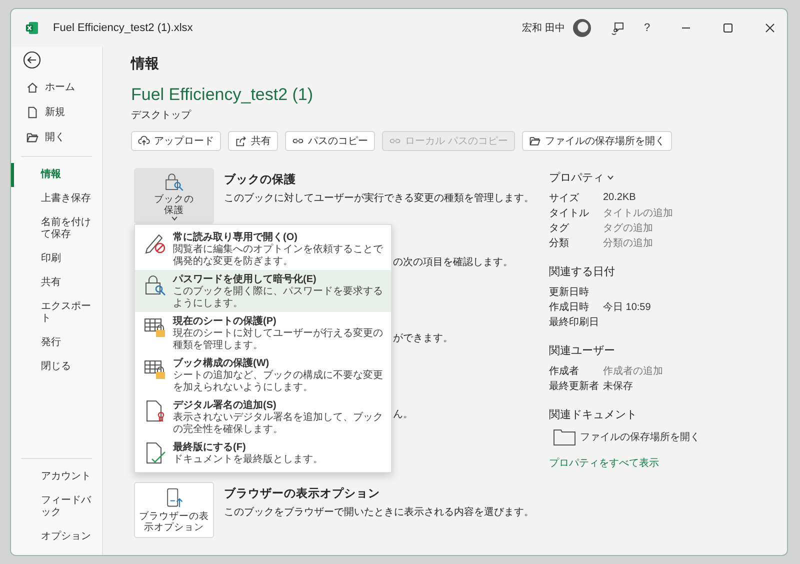  What do you see at coordinates (597, 141) in the screenshot?
I see `action-button: ファイルの保存場所を開く` at bounding box center [597, 141].